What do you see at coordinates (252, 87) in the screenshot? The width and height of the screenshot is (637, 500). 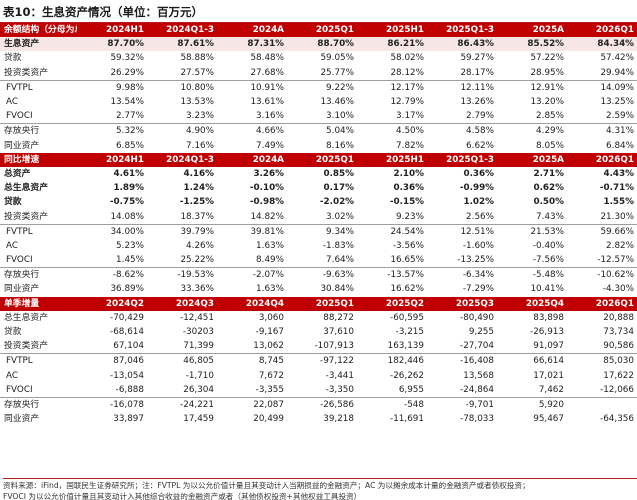 I see `table-cell: 10.91%` at bounding box center [252, 87].